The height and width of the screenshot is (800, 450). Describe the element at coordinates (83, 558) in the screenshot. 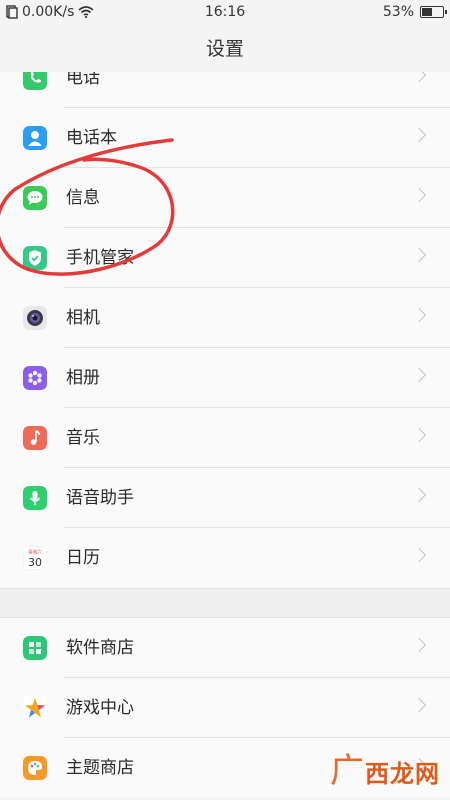

I see `settings-item-label: 日历` at that location.